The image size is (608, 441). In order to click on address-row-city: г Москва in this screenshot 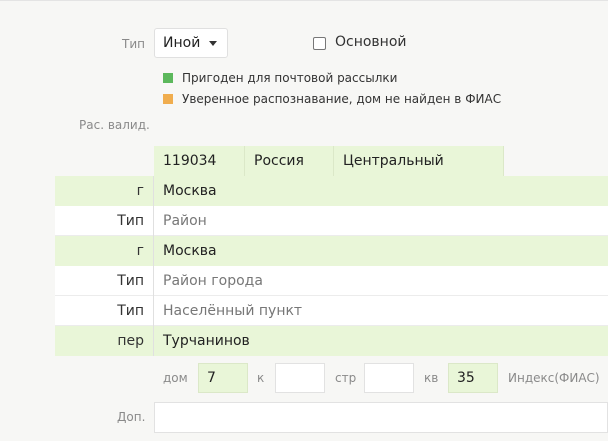, I will do `click(331, 191)`.